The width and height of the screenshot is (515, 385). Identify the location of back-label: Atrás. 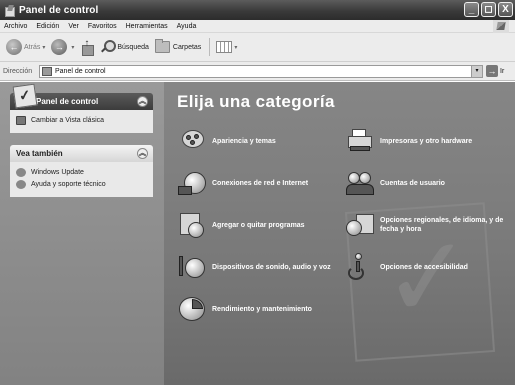
(32, 47).